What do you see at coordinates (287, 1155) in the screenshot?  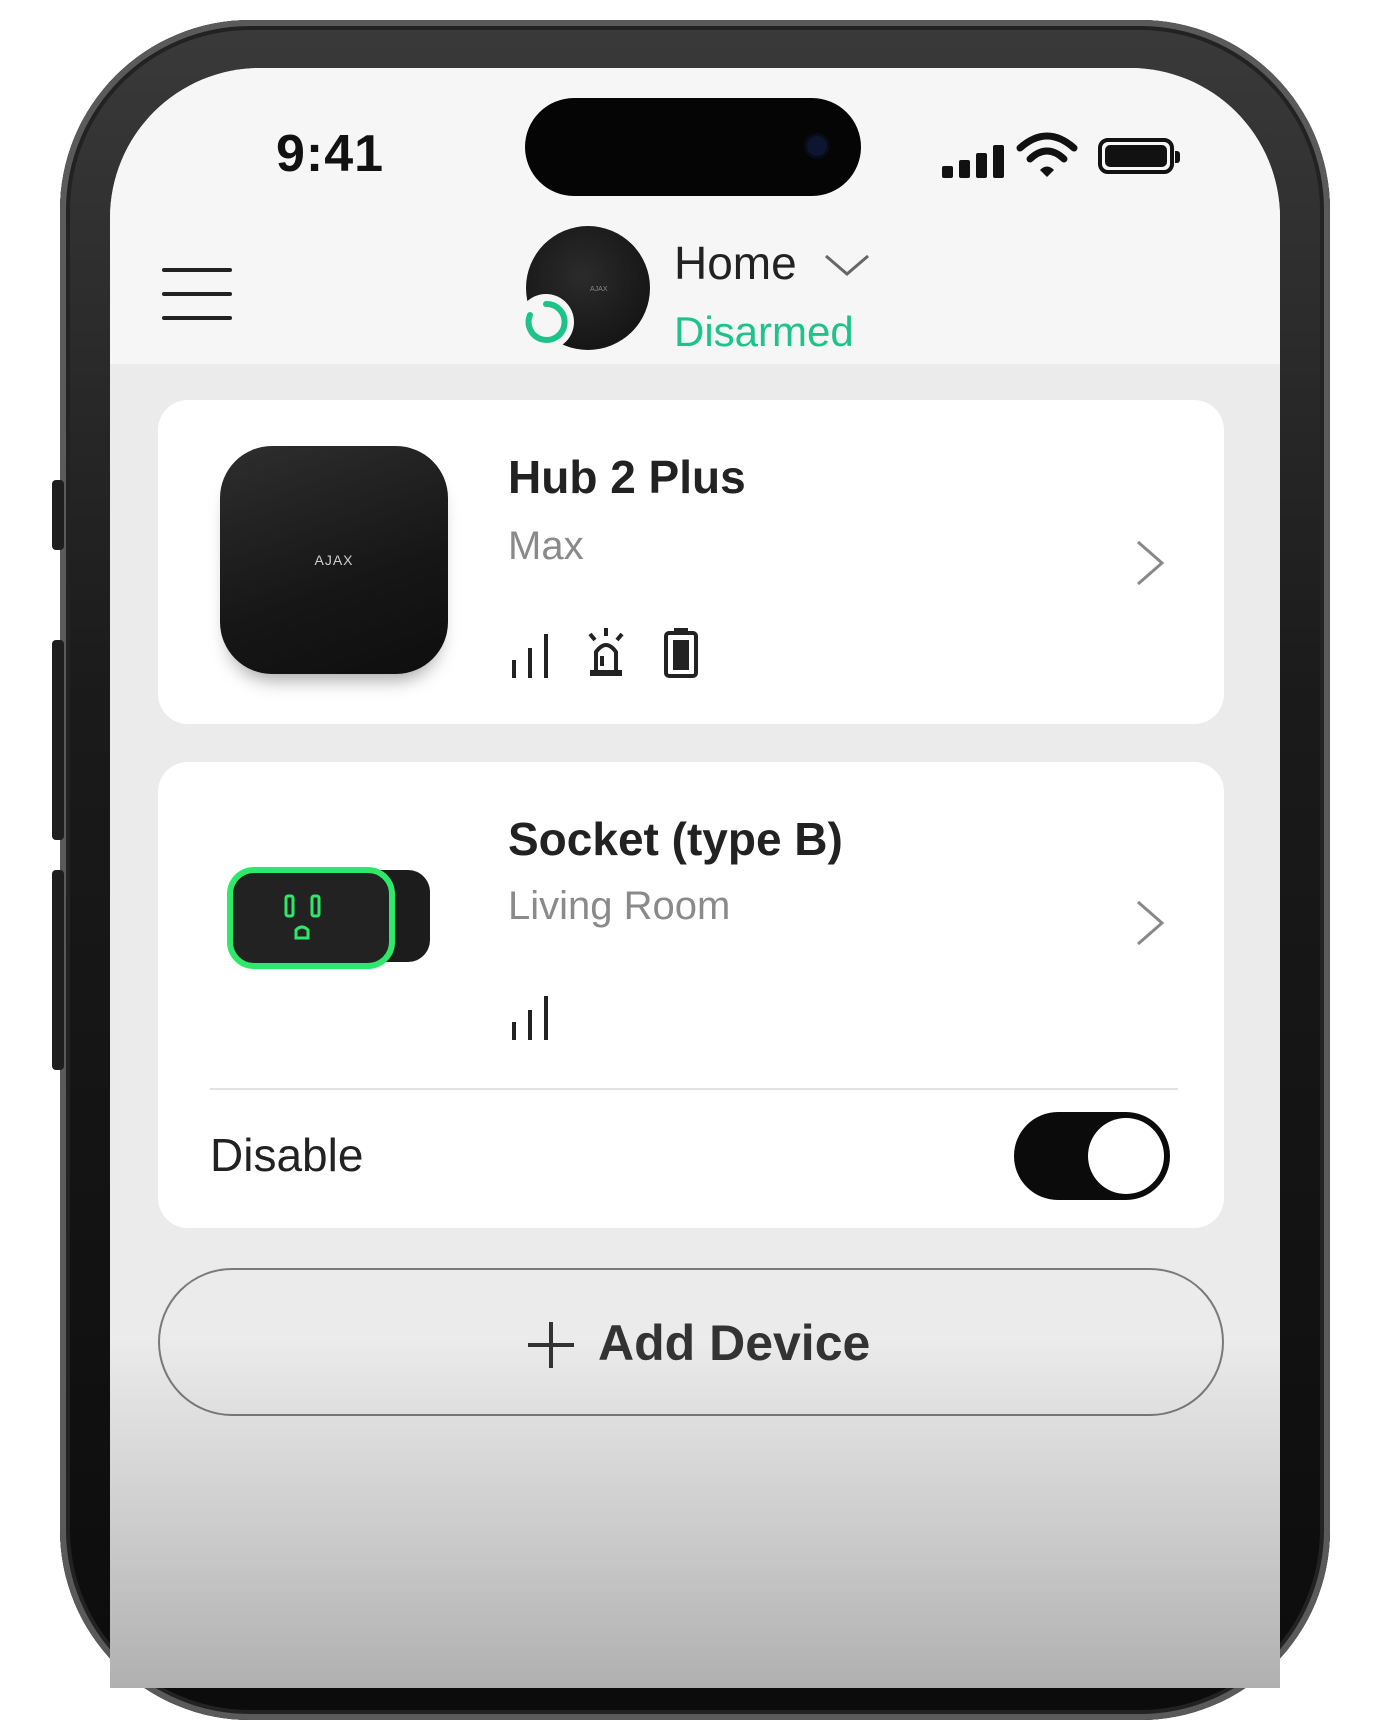 I see `disable-label: Disable` at bounding box center [287, 1155].